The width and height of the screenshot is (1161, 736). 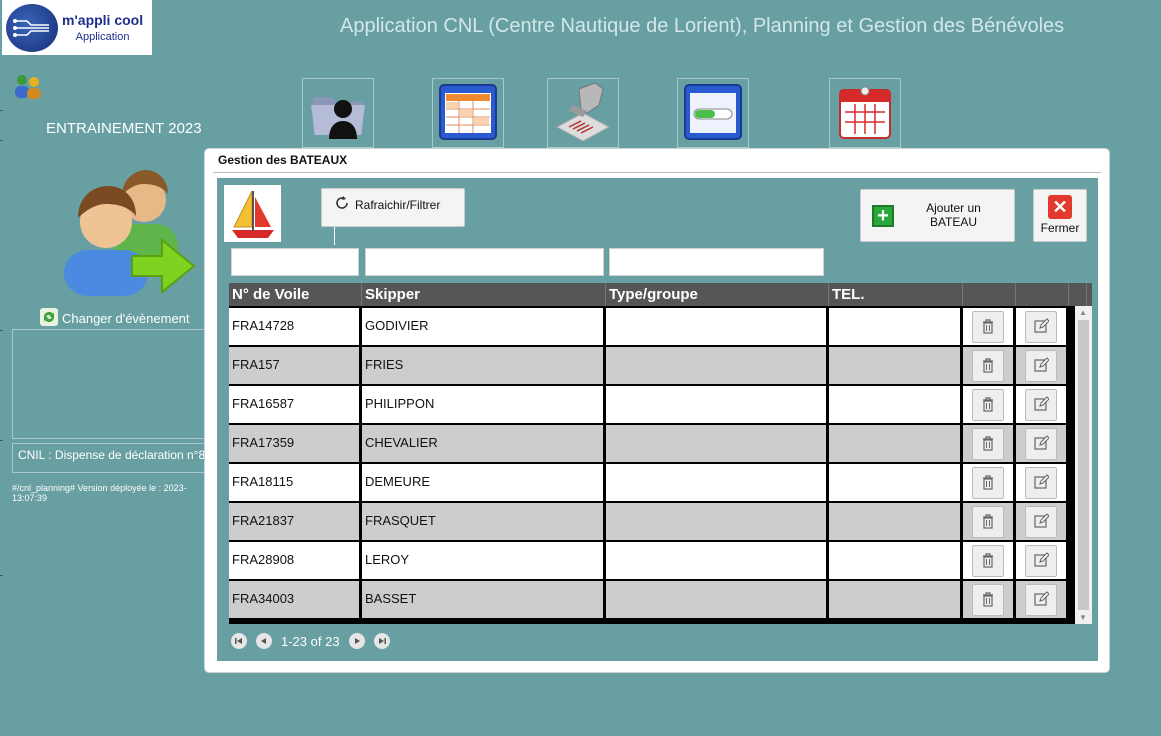 I want to click on cell-voile: FRA21837, so click(x=294, y=521).